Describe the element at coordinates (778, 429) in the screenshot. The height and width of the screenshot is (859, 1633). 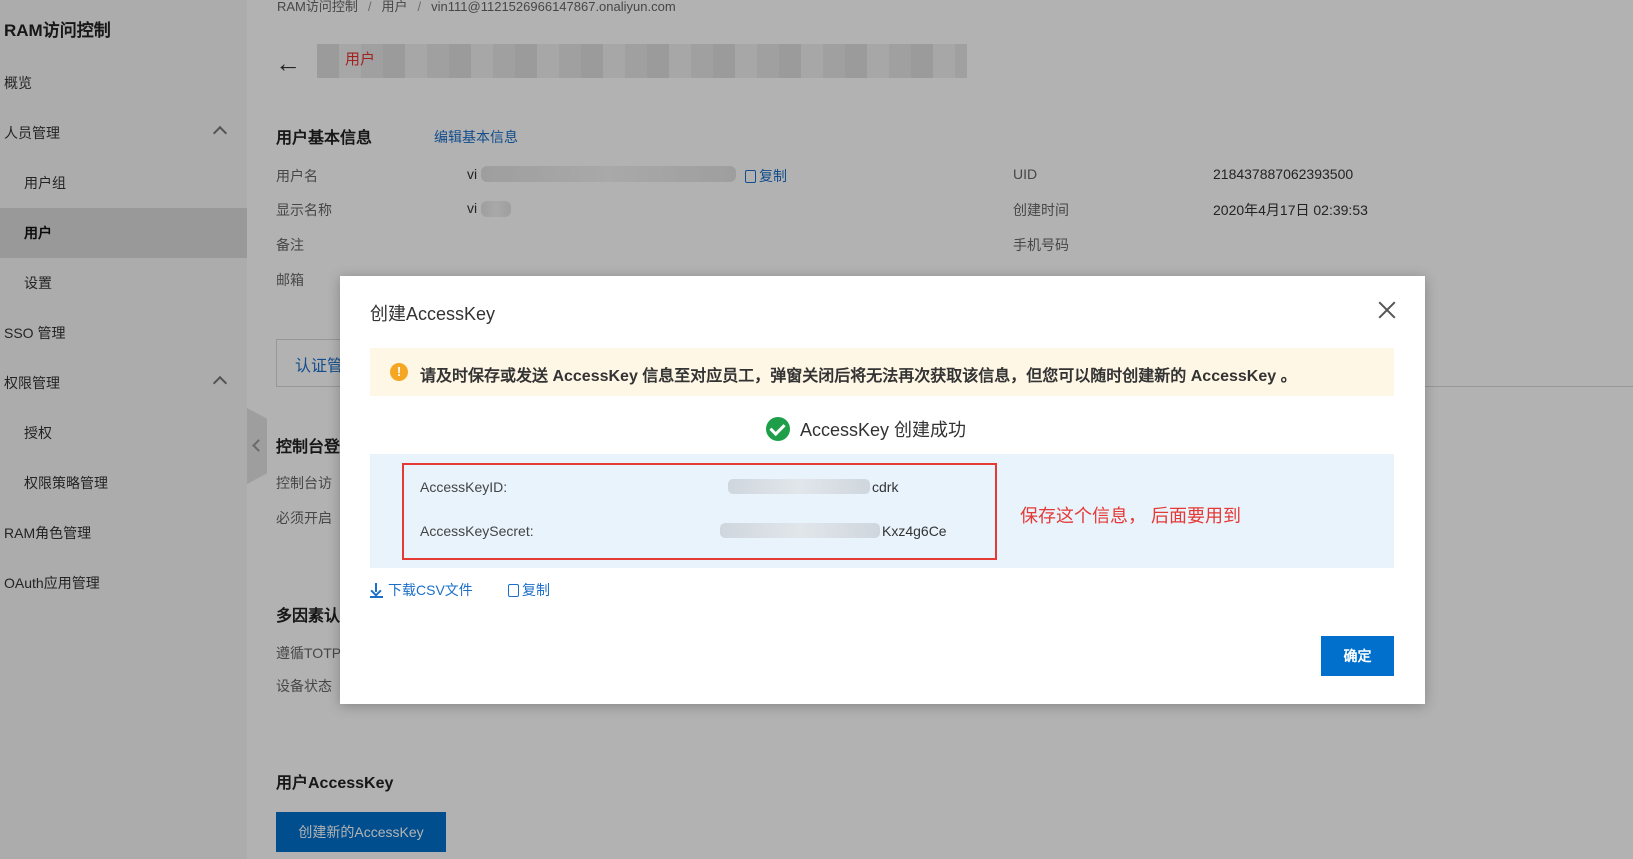
I see `check-circle-icon` at that location.